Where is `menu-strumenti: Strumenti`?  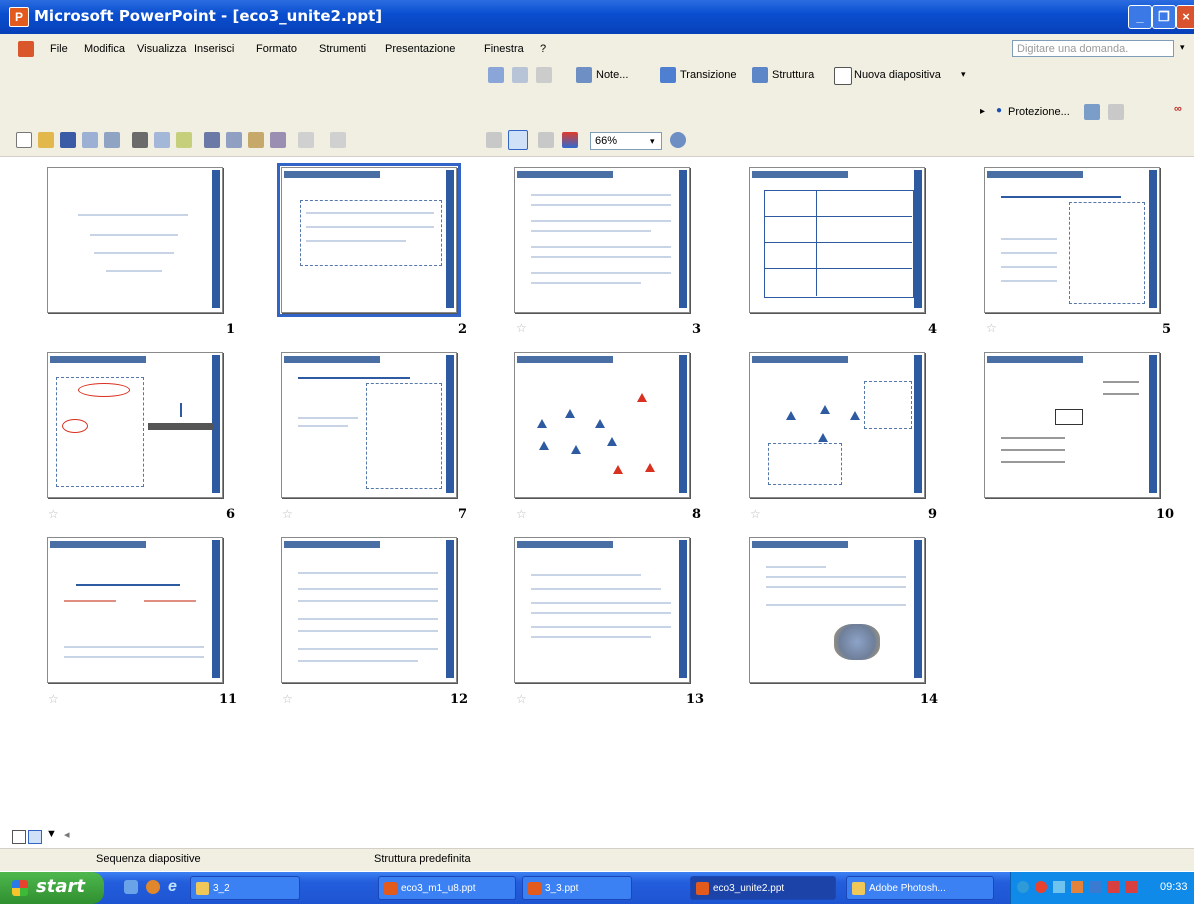 menu-strumenti: Strumenti is located at coordinates (342, 49).